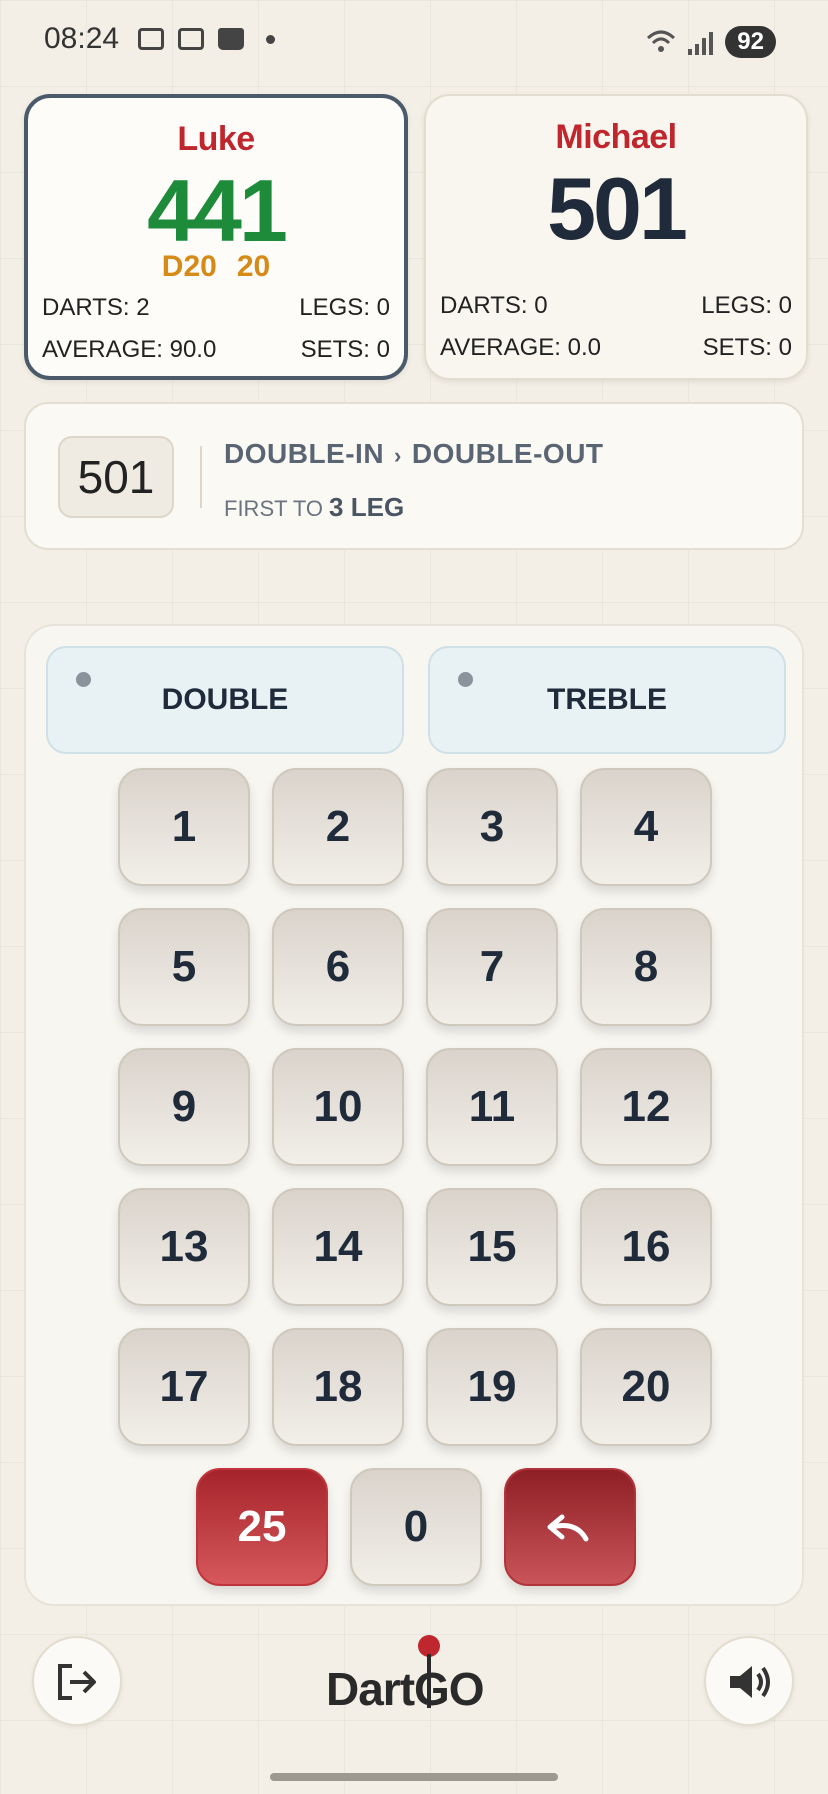 The width and height of the screenshot is (828, 1794). Describe the element at coordinates (646, 827) in the screenshot. I see `number-key-4: 4` at that location.